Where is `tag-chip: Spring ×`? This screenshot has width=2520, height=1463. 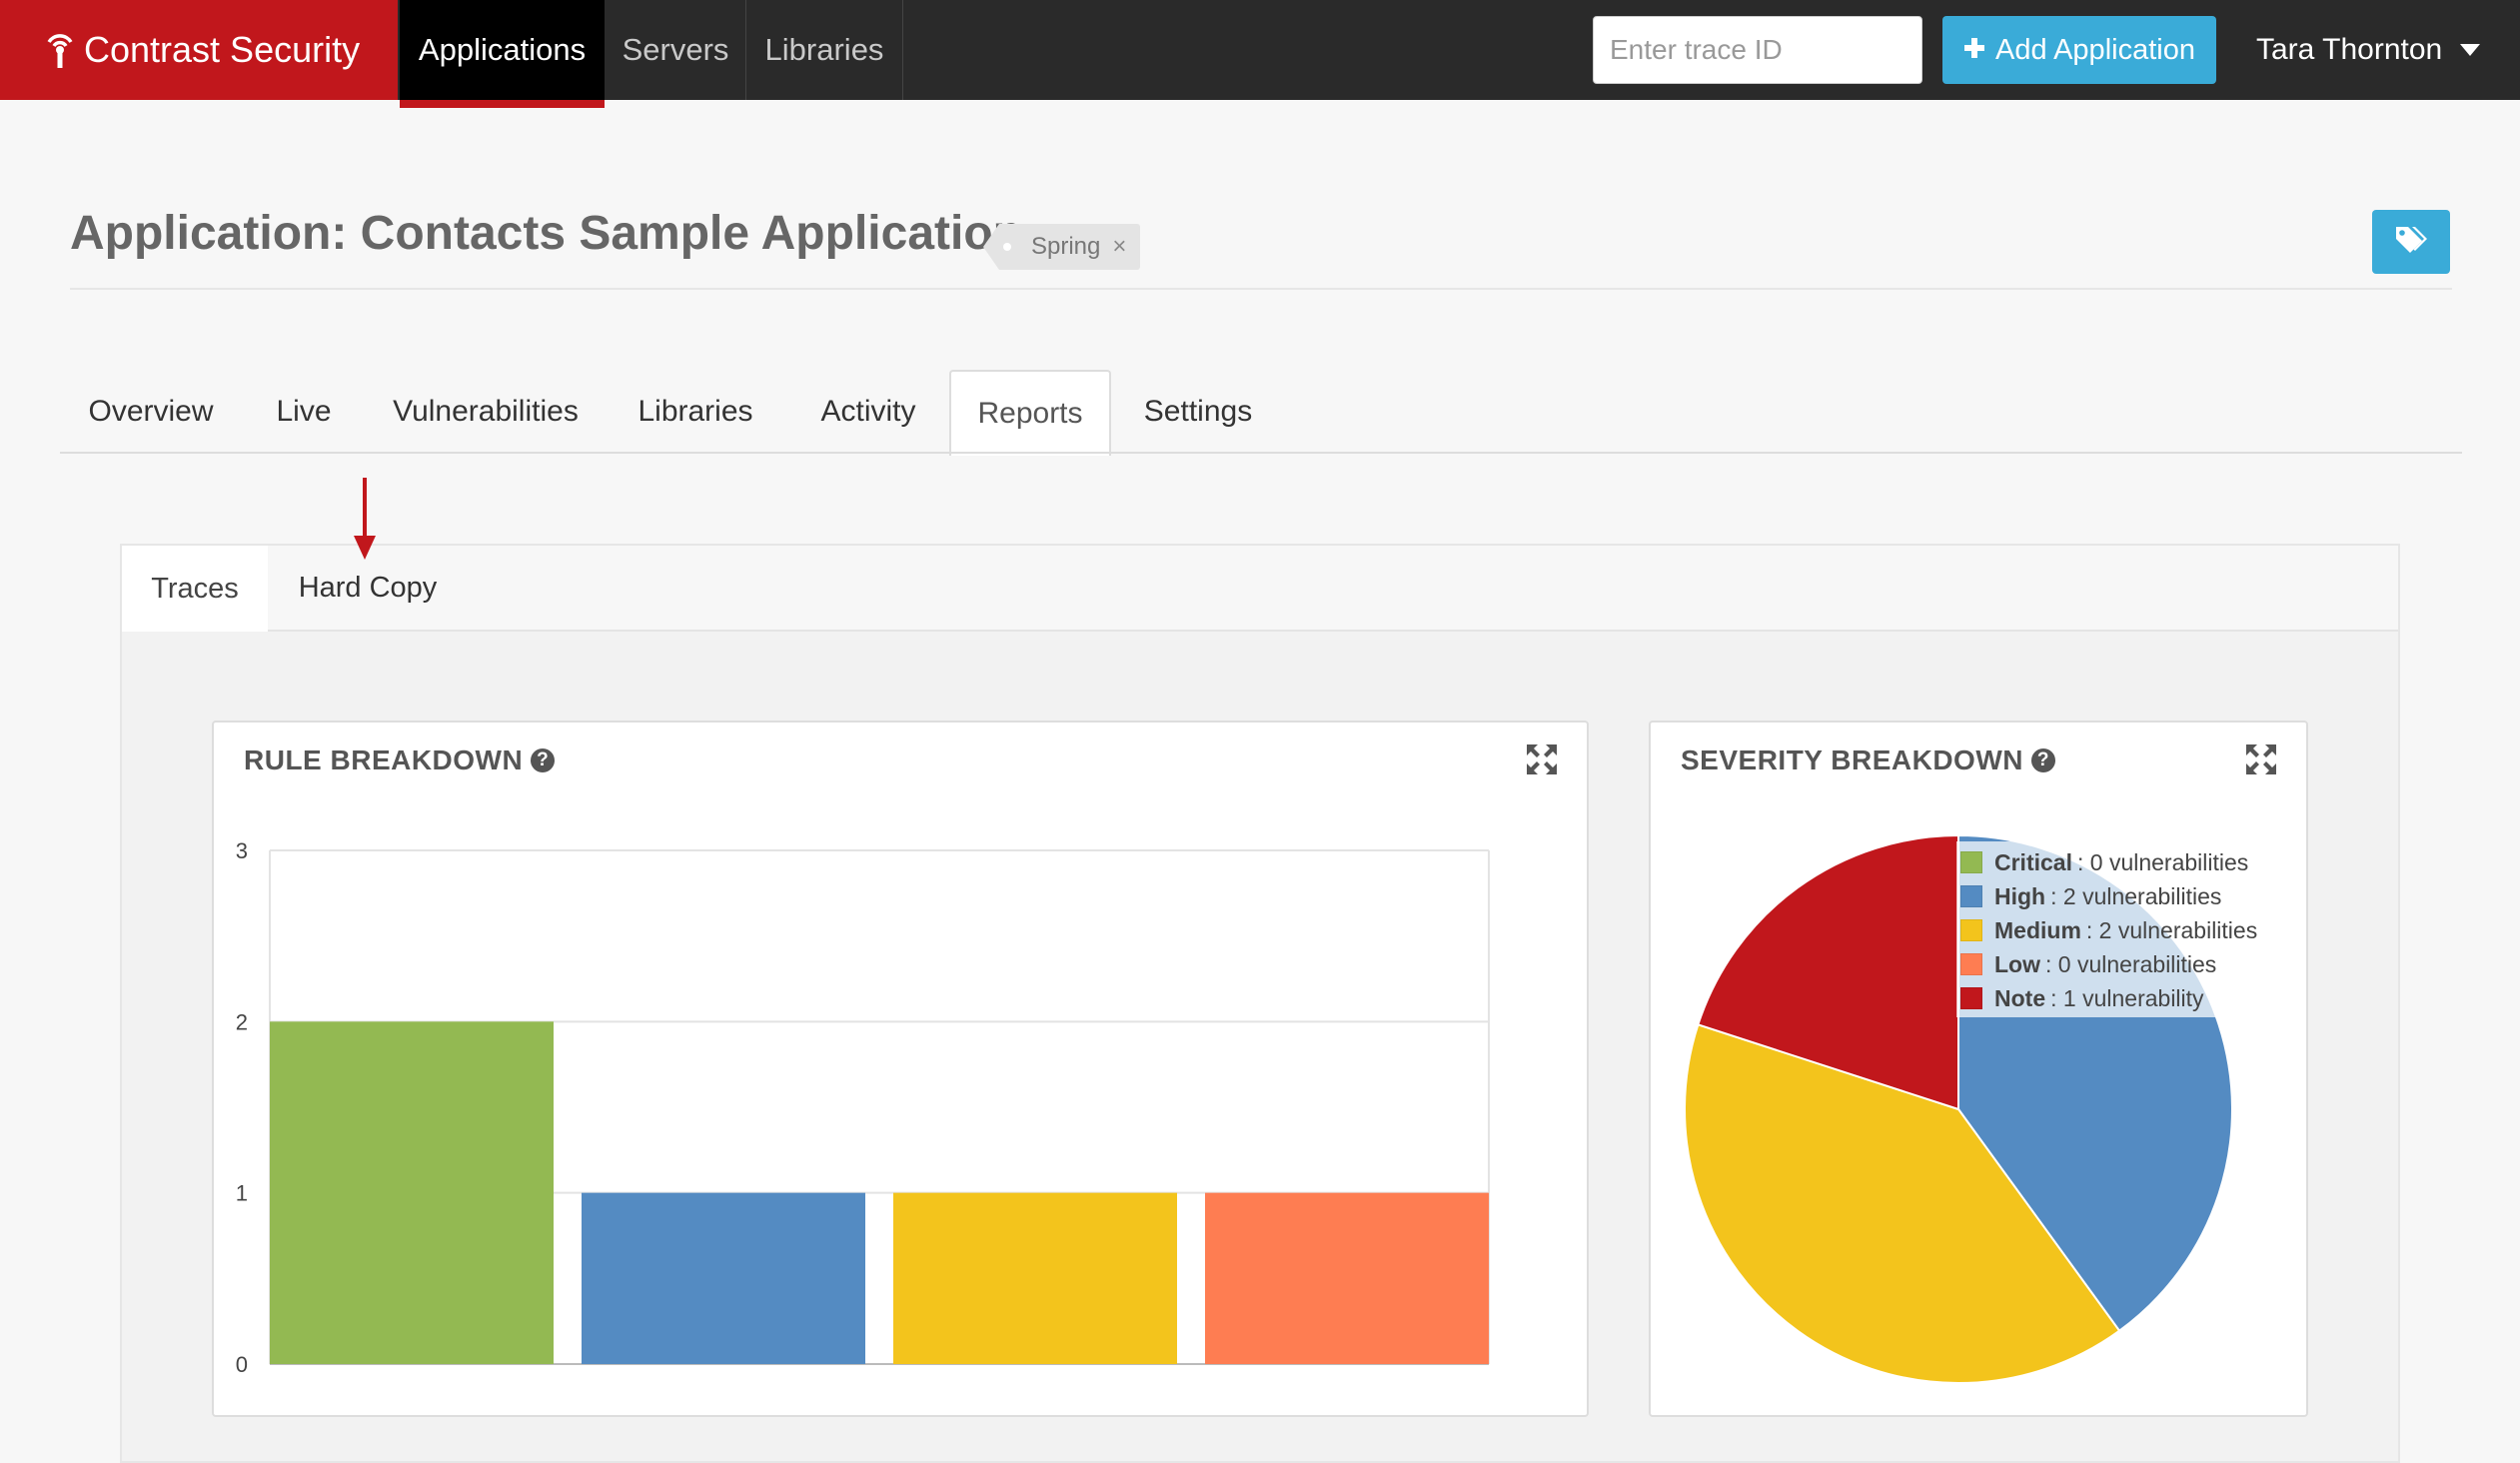
tag-chip: Spring × is located at coordinates (1062, 247).